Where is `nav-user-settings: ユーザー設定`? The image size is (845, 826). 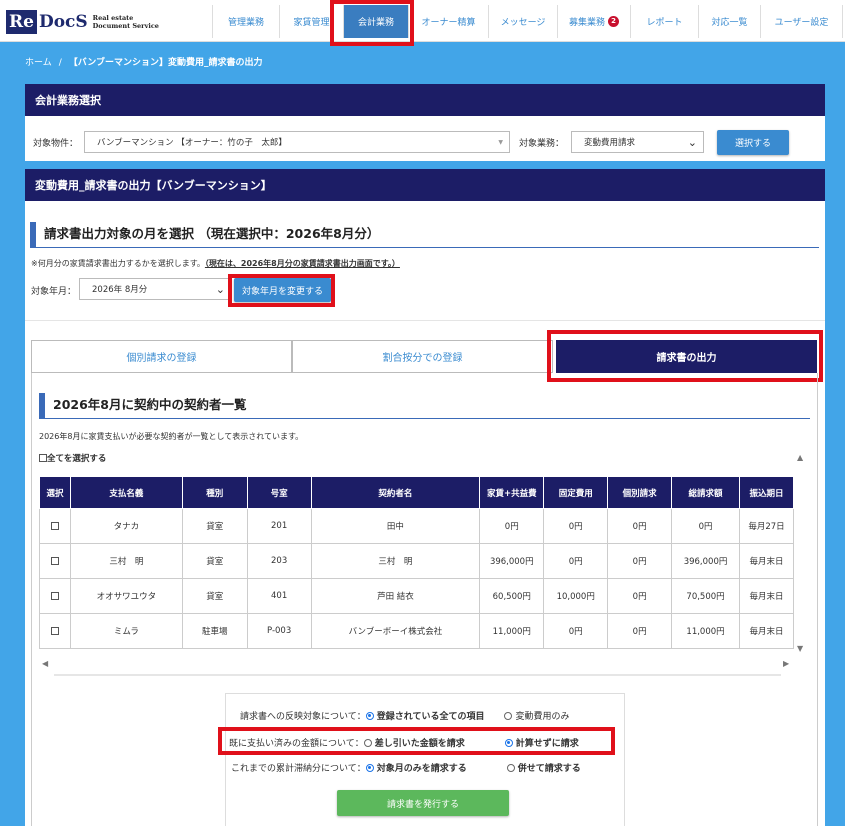 nav-user-settings: ユーザー設定 is located at coordinates (801, 21).